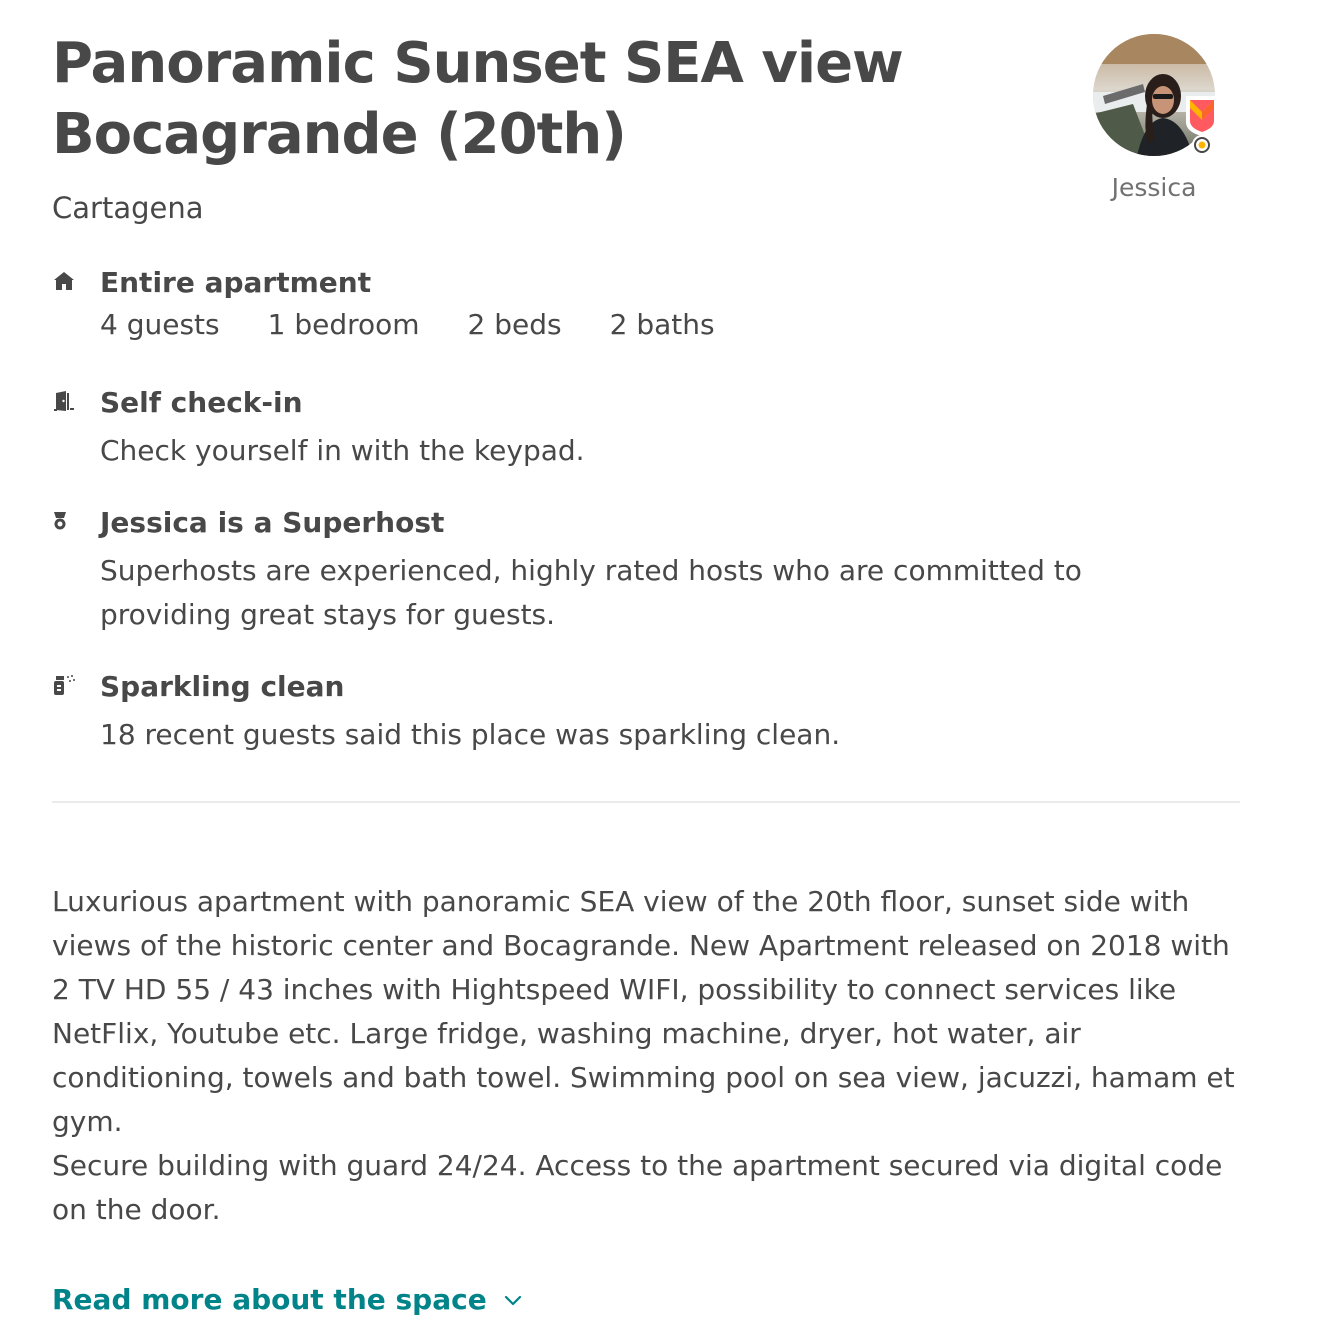  Describe the element at coordinates (201, 402) in the screenshot. I see `highlight-title: Self check-in` at that location.